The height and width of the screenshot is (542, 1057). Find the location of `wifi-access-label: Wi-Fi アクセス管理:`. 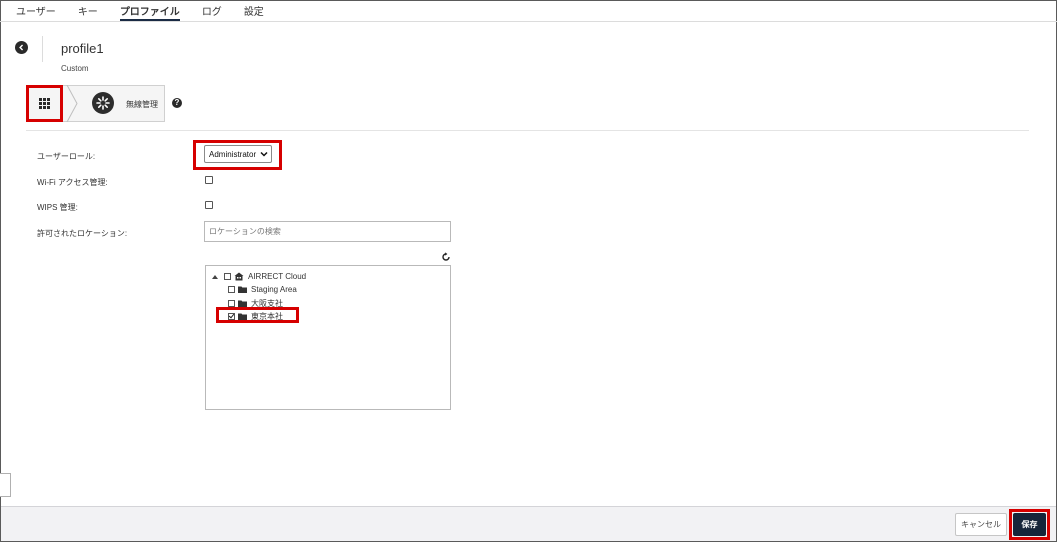

wifi-access-label: Wi-Fi アクセス管理: is located at coordinates (72, 182).